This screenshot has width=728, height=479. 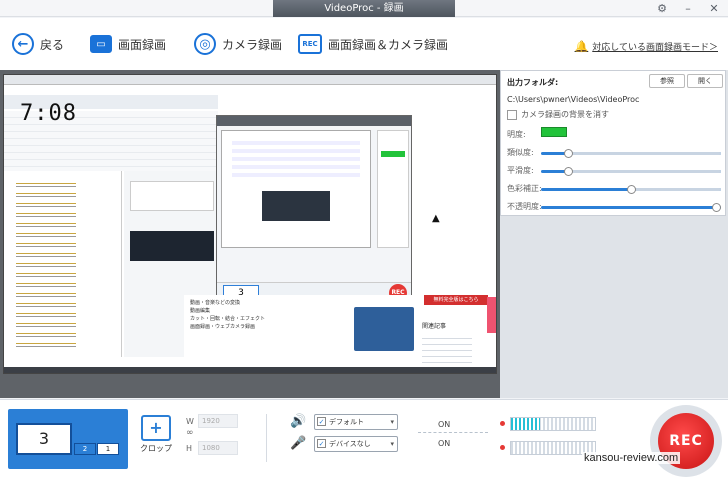 I want to click on opacity-slider, so click(x=631, y=207).